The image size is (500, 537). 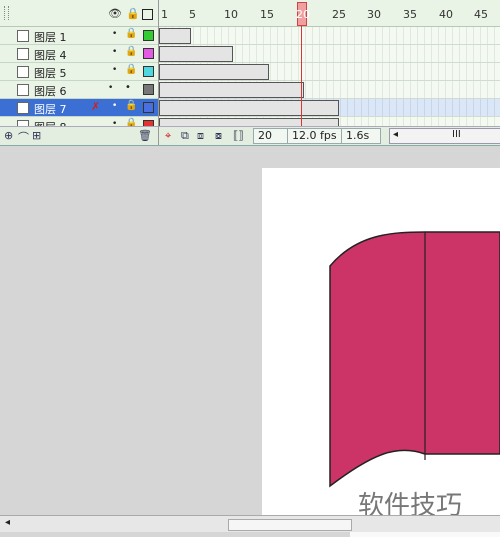 I want to click on edit-multiple-frames-icon: ⧇, so click(x=218, y=136).